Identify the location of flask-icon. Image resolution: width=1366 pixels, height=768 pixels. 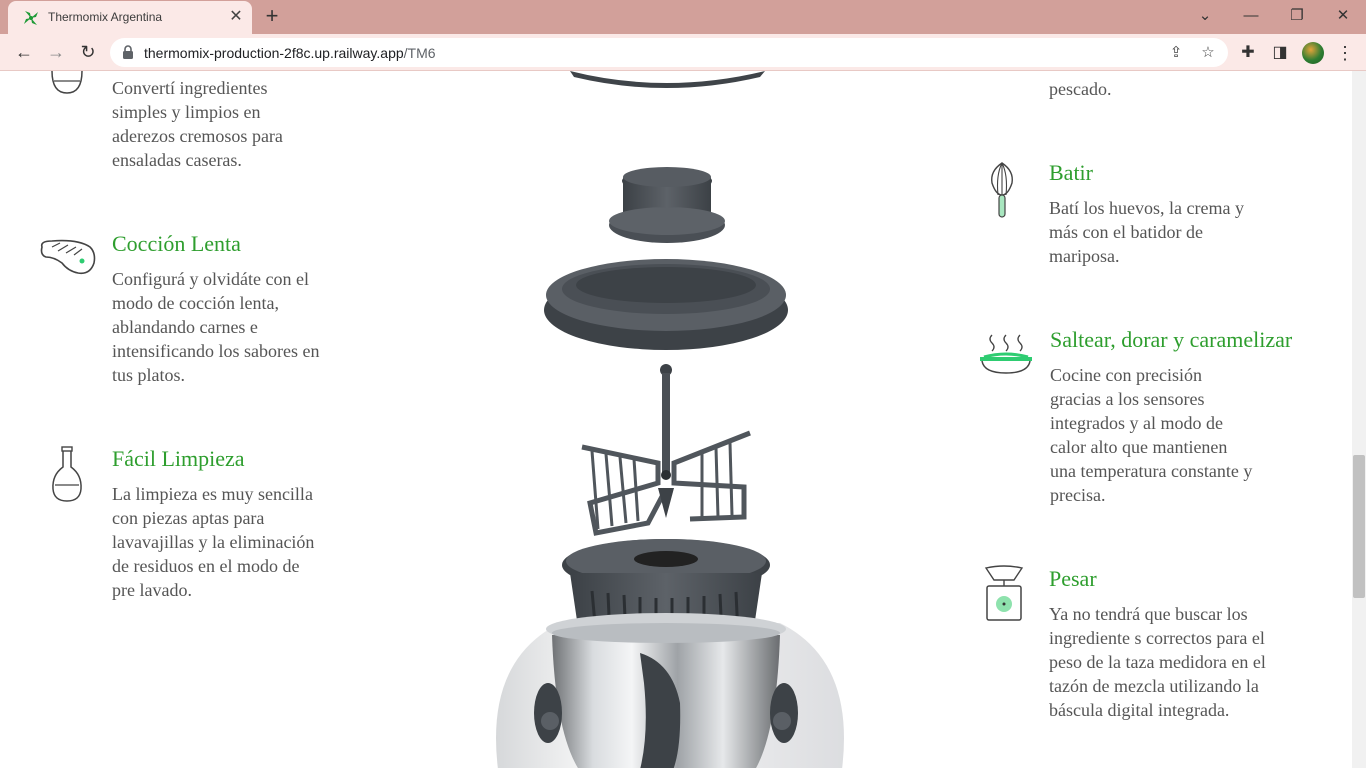
(67, 474).